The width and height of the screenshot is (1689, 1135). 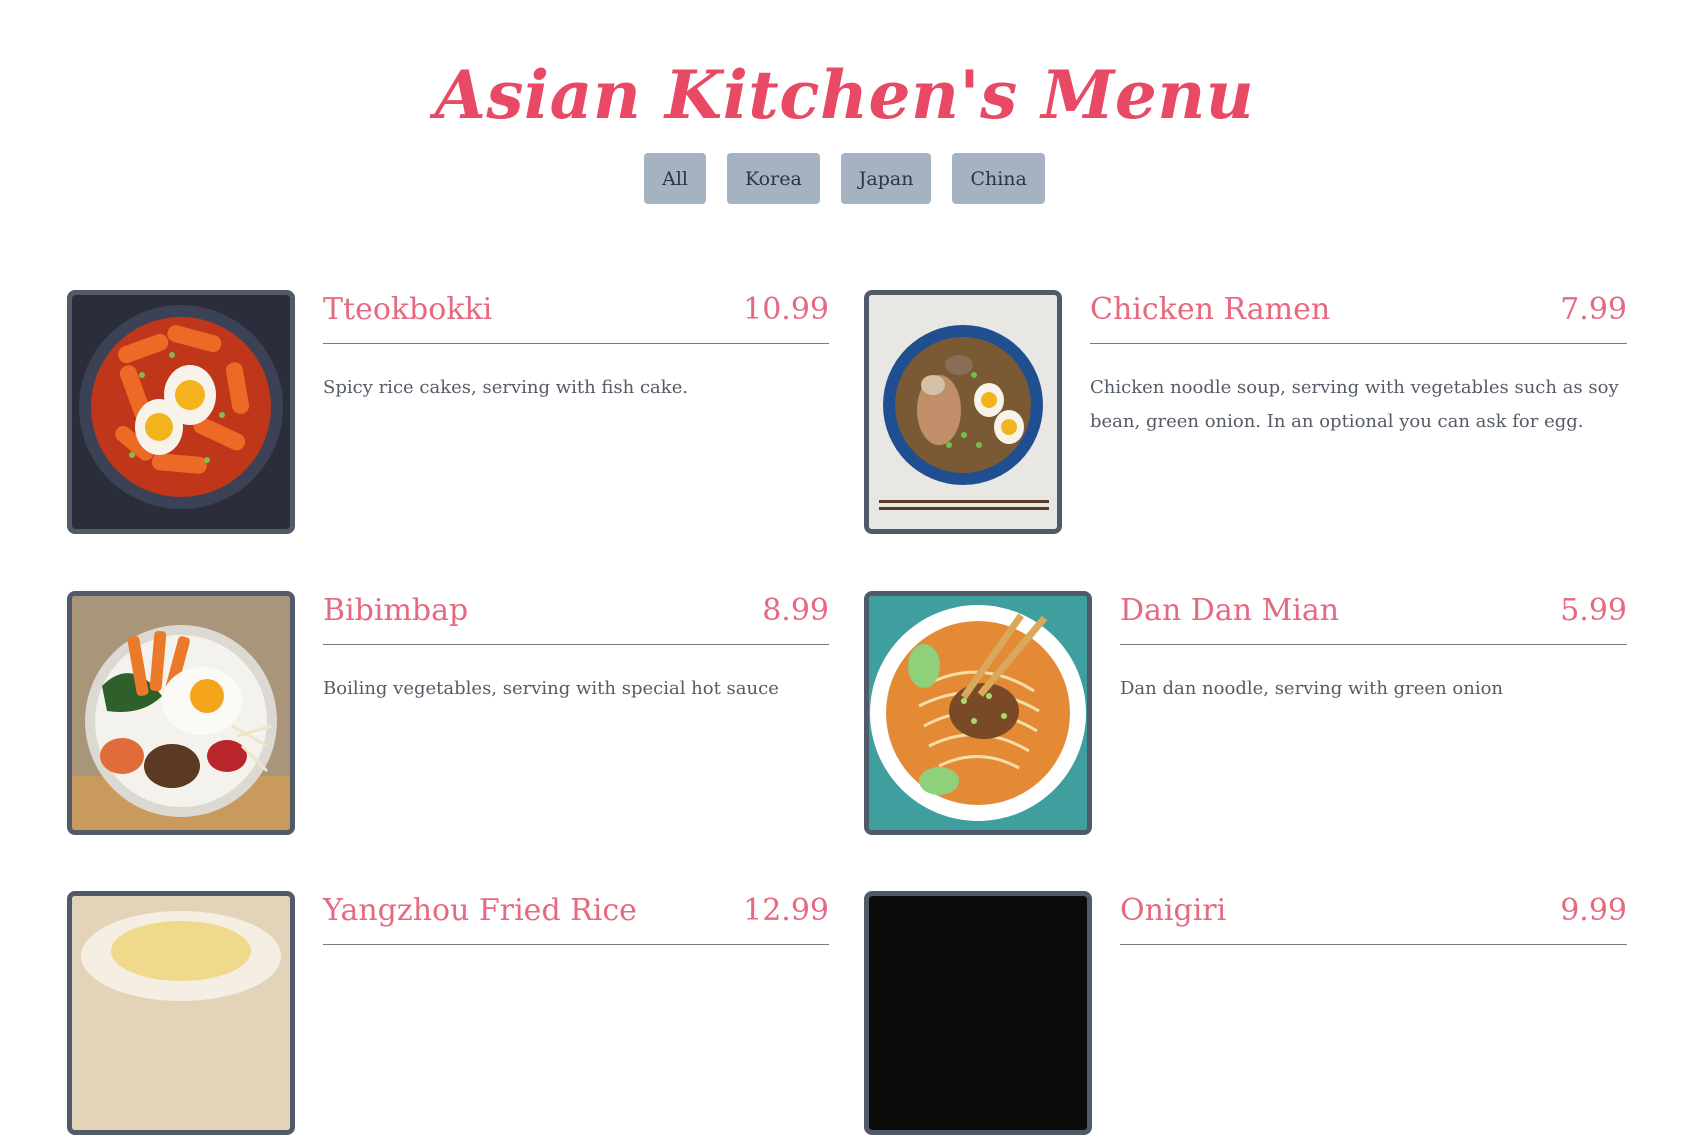 What do you see at coordinates (408, 309) in the screenshot?
I see `dish-name: Tteokbokki` at bounding box center [408, 309].